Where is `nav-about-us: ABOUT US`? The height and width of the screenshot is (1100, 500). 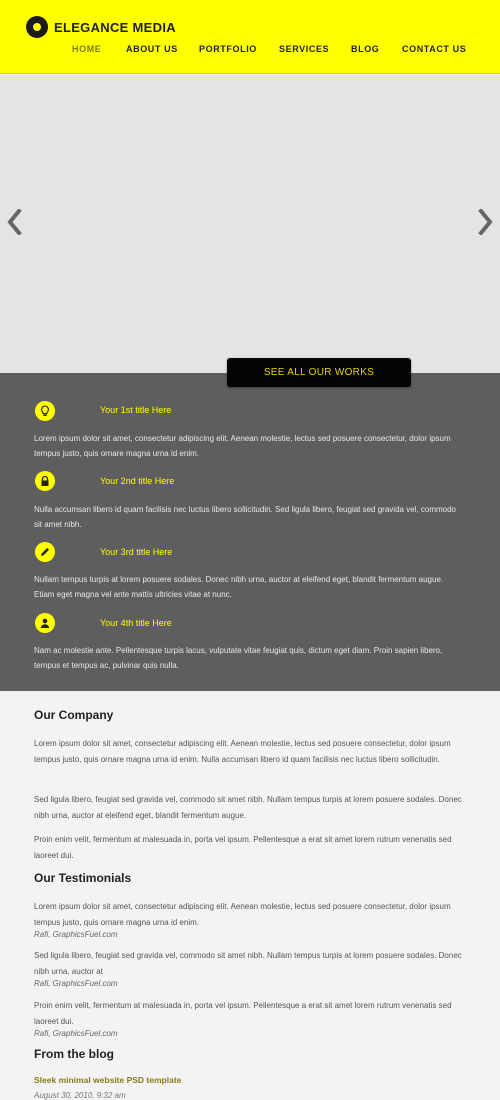
nav-about-us: ABOUT US is located at coordinates (152, 49).